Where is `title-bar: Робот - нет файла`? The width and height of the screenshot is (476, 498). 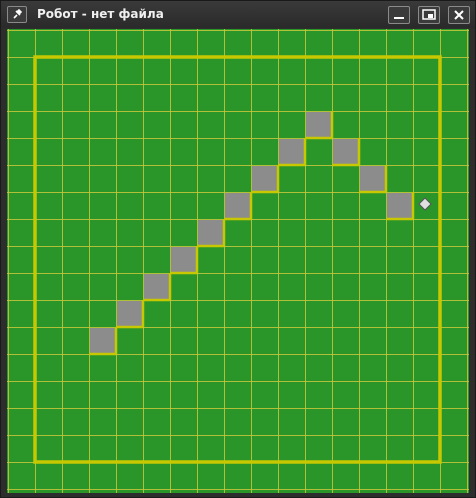
title-bar: Робот - нет файла is located at coordinates (238, 14).